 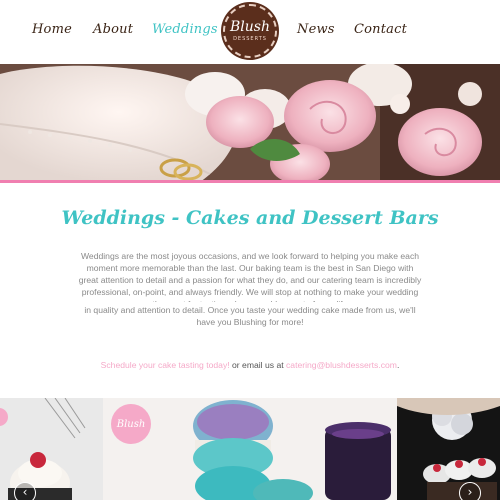 I want to click on chevron-right-icon: ›, so click(x=470, y=491).